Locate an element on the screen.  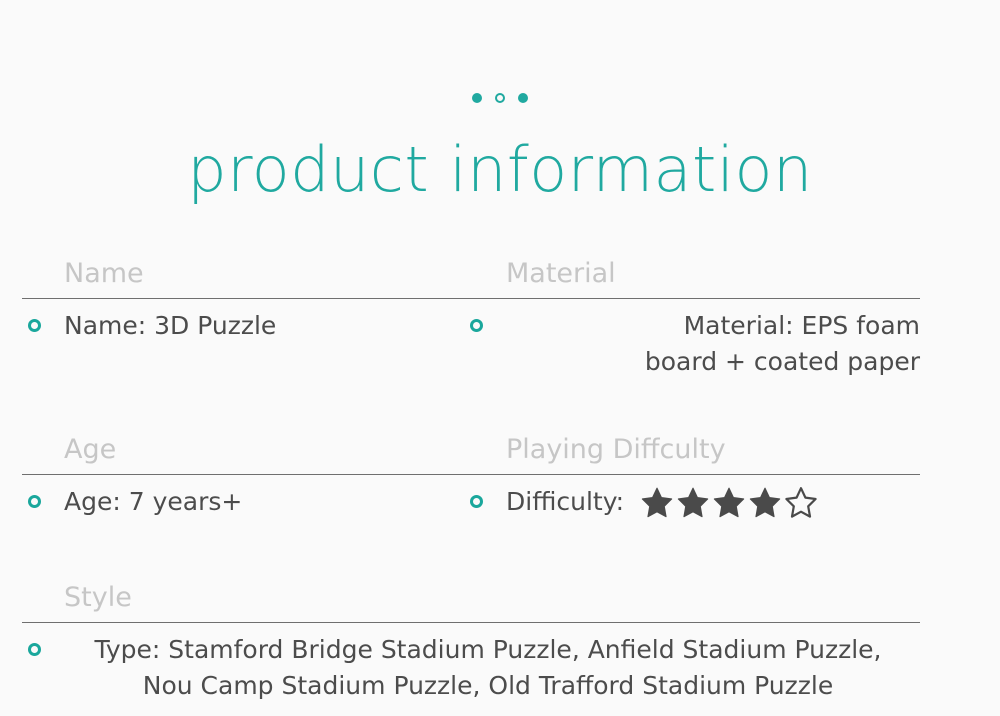
carousel-dots is located at coordinates (500, 98).